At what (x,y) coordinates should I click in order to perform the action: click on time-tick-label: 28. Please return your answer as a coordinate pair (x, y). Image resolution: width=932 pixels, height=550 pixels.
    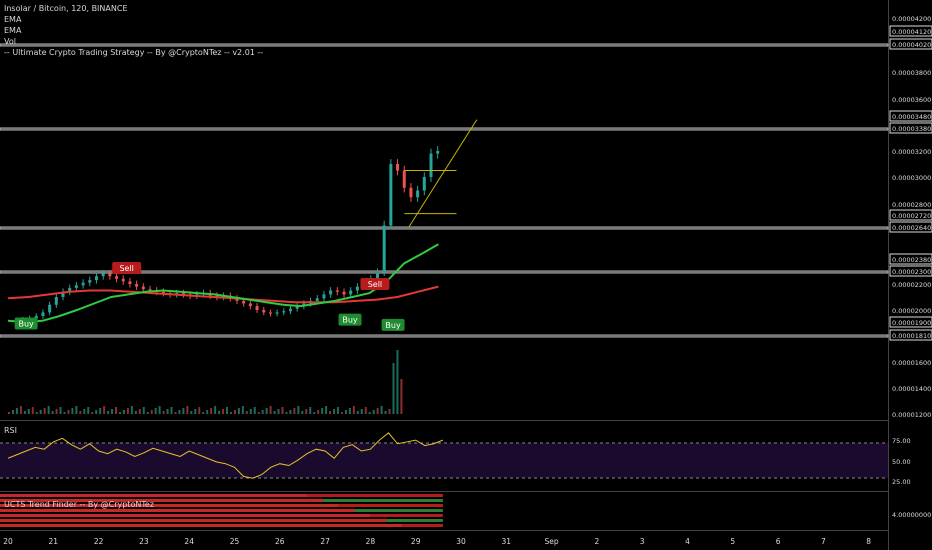
    Looking at the image, I should click on (371, 541).